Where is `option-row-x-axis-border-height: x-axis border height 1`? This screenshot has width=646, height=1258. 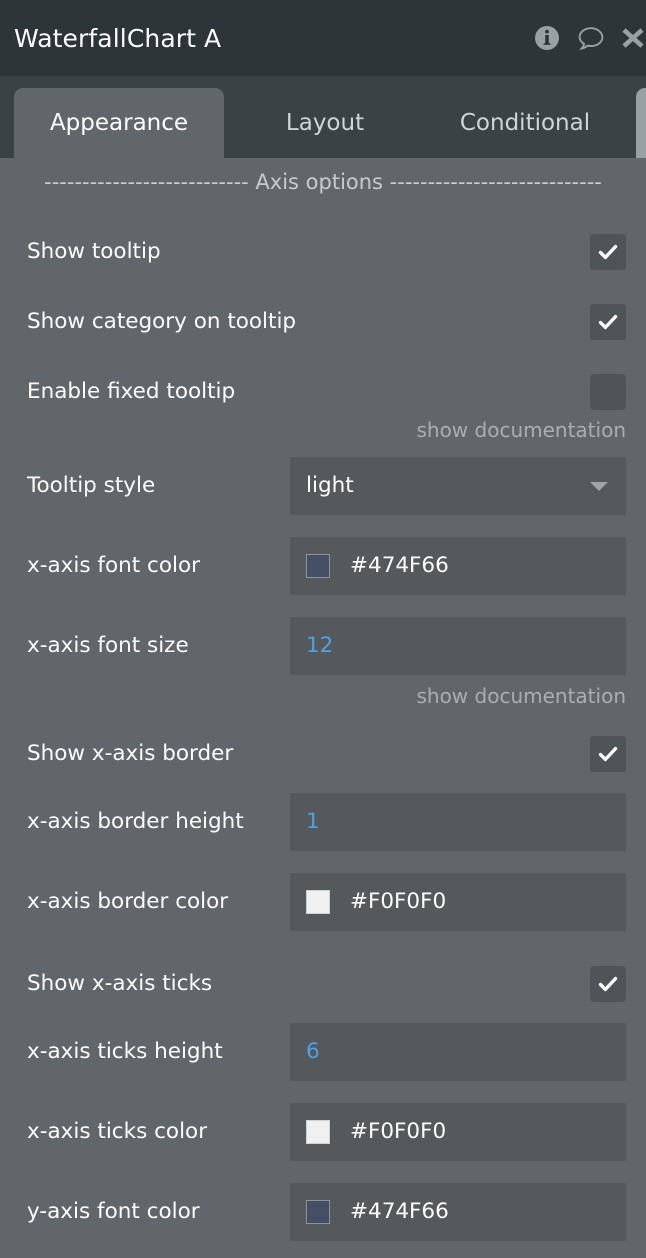 option-row-x-axis-border-height: x-axis border height 1 is located at coordinates (323, 822).